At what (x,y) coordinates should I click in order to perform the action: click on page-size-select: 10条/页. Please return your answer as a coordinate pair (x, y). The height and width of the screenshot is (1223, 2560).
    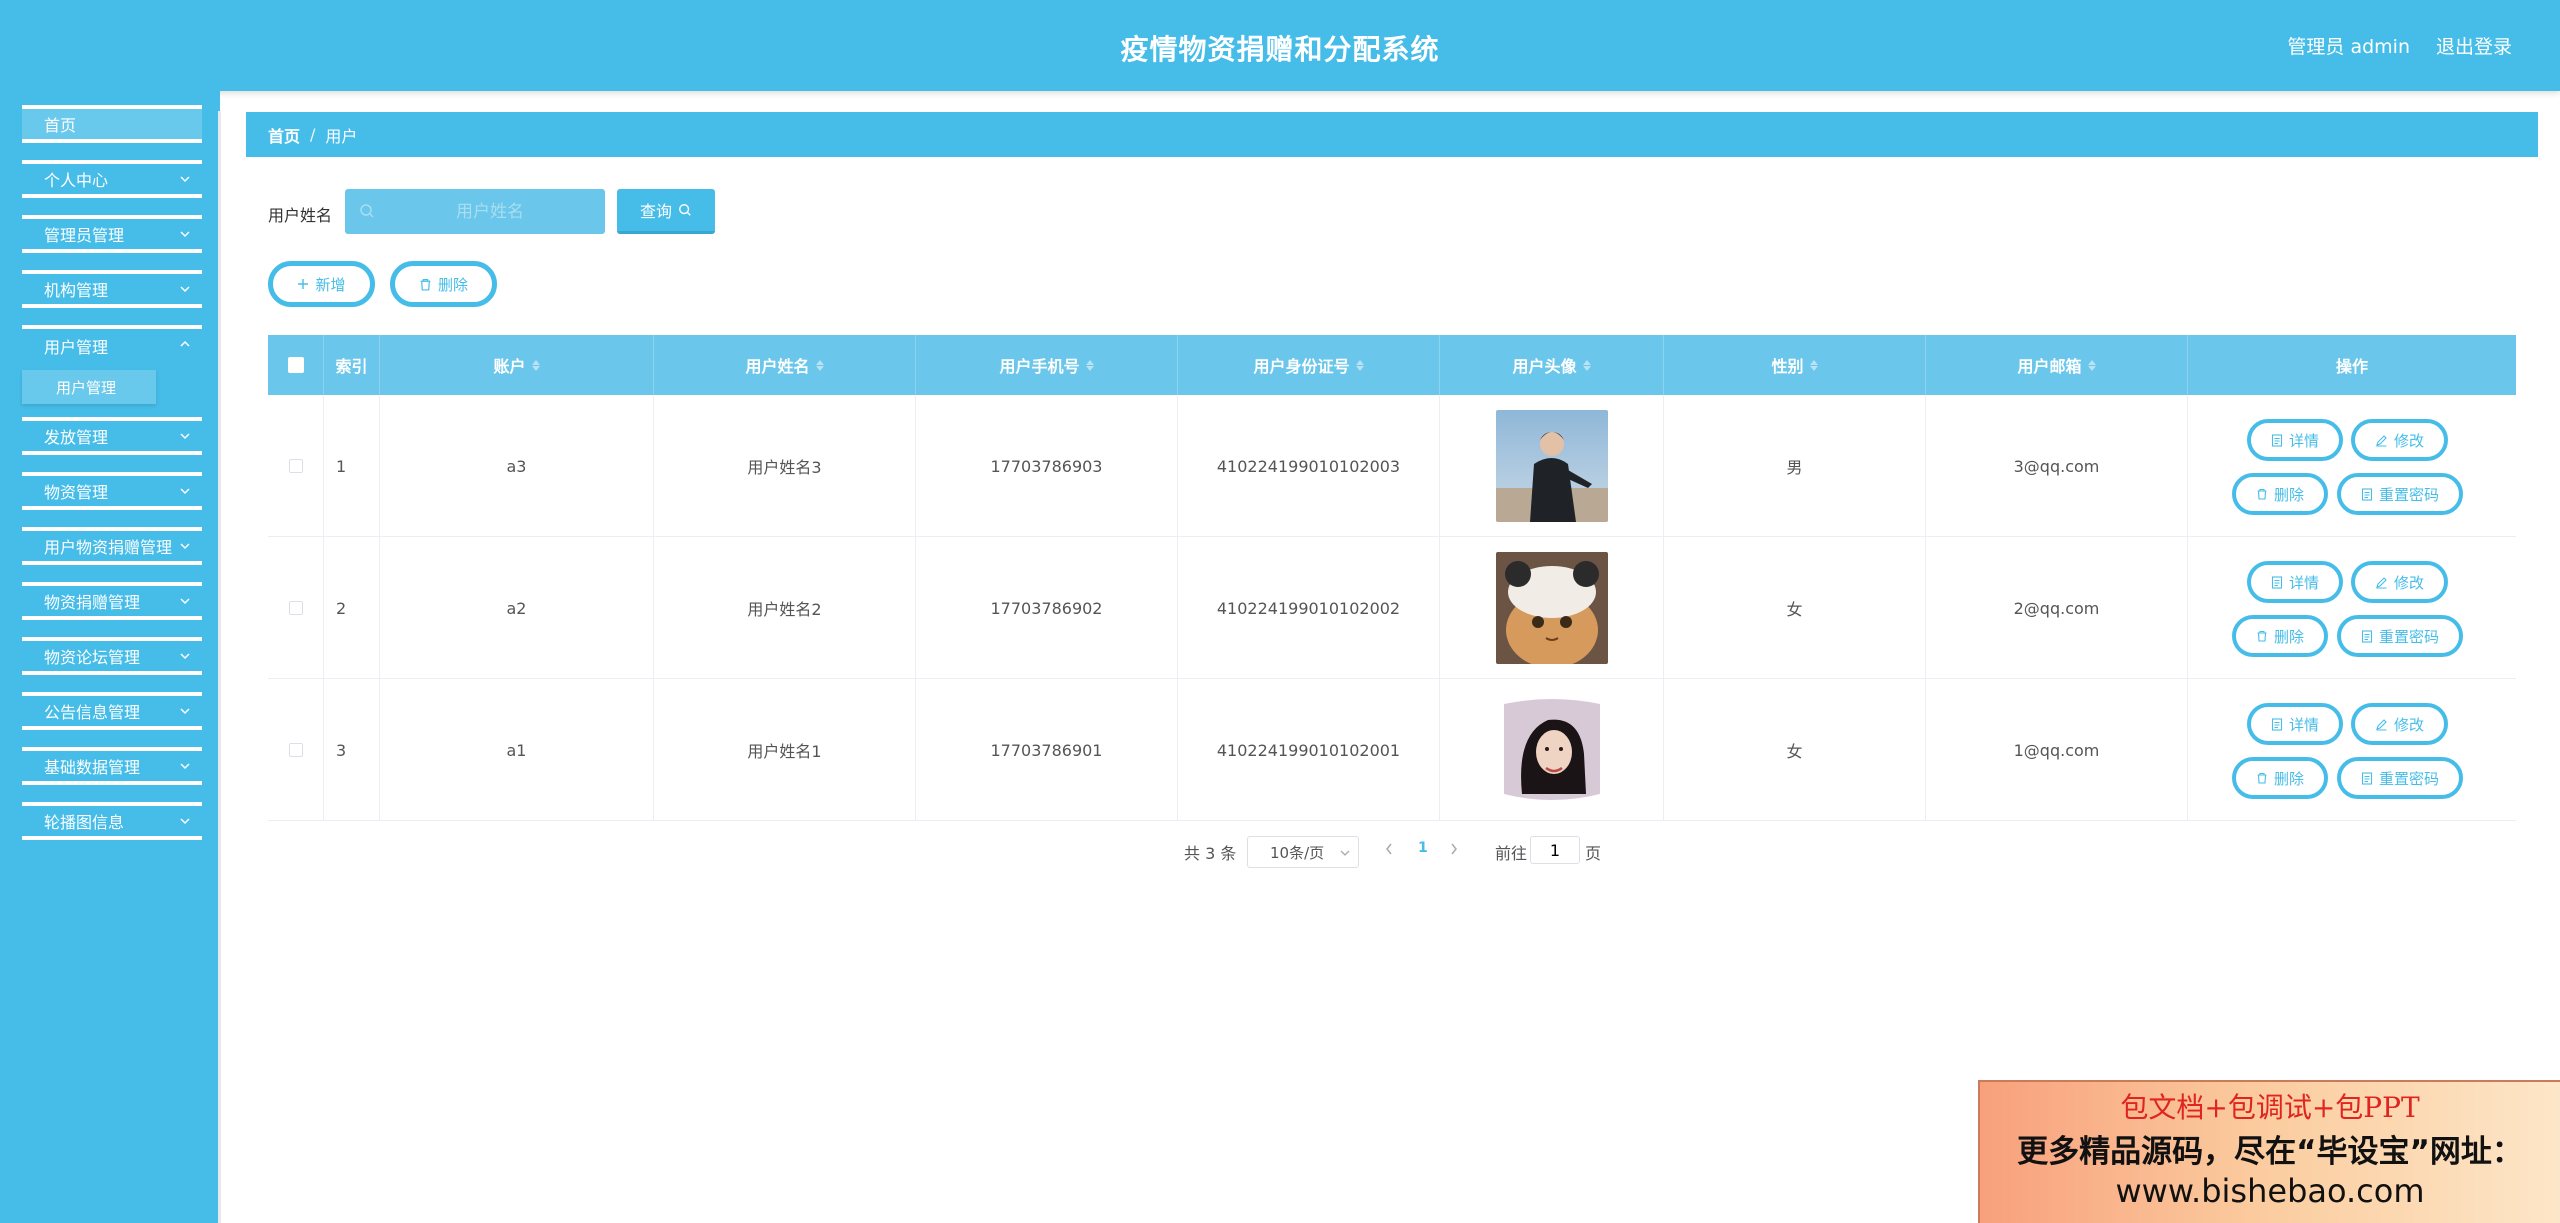
    Looking at the image, I should click on (1303, 852).